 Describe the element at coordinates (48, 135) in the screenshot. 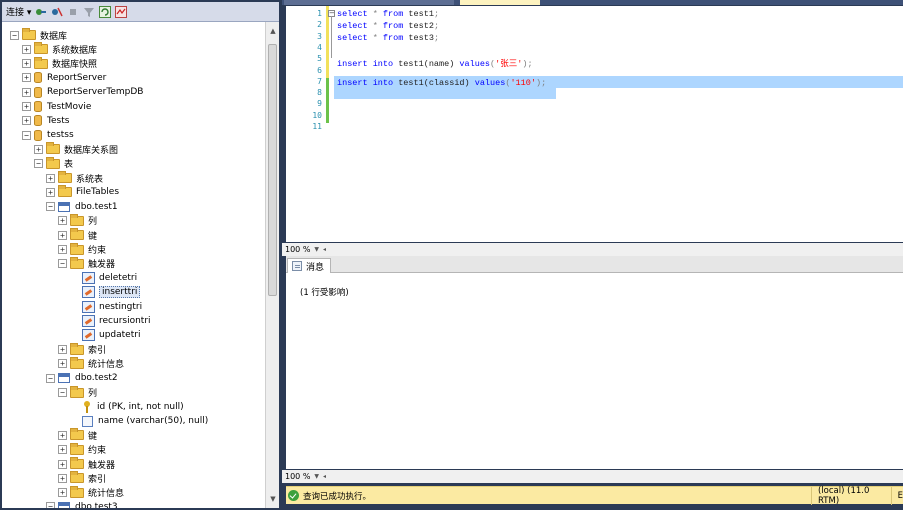

I see `tree-item: − testss` at that location.